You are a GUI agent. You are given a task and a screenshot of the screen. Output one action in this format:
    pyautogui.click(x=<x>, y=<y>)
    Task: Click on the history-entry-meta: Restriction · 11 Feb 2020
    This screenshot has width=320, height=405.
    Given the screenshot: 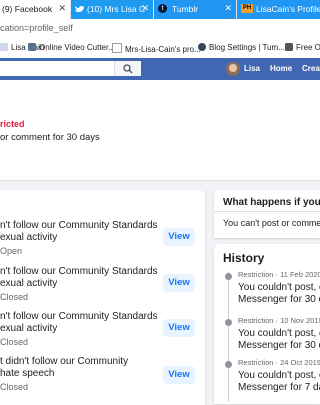 What is the action you would take?
    pyautogui.click(x=279, y=274)
    